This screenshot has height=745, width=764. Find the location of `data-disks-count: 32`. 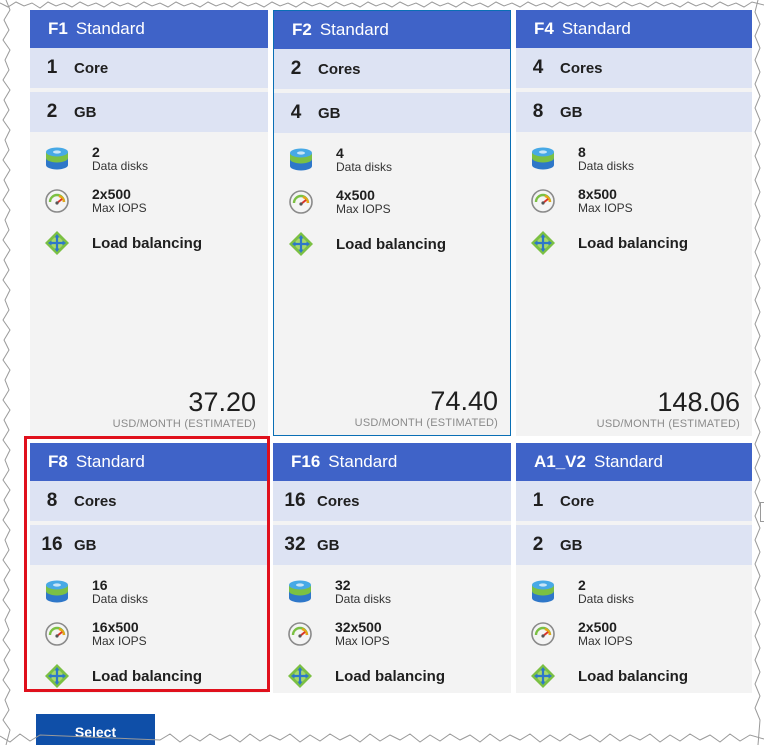

data-disks-count: 32 is located at coordinates (343, 585).